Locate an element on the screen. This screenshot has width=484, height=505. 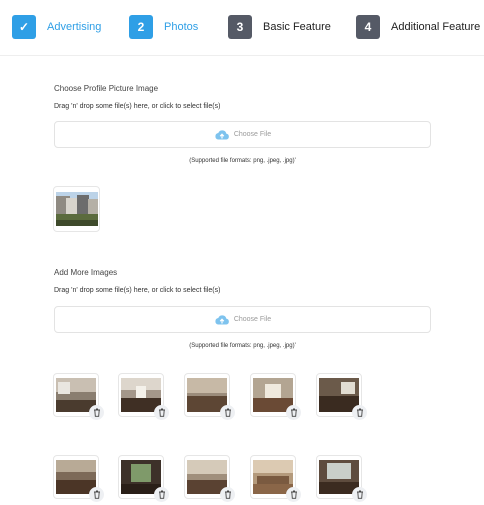
step-number-photos: 2 is located at coordinates (141, 27).